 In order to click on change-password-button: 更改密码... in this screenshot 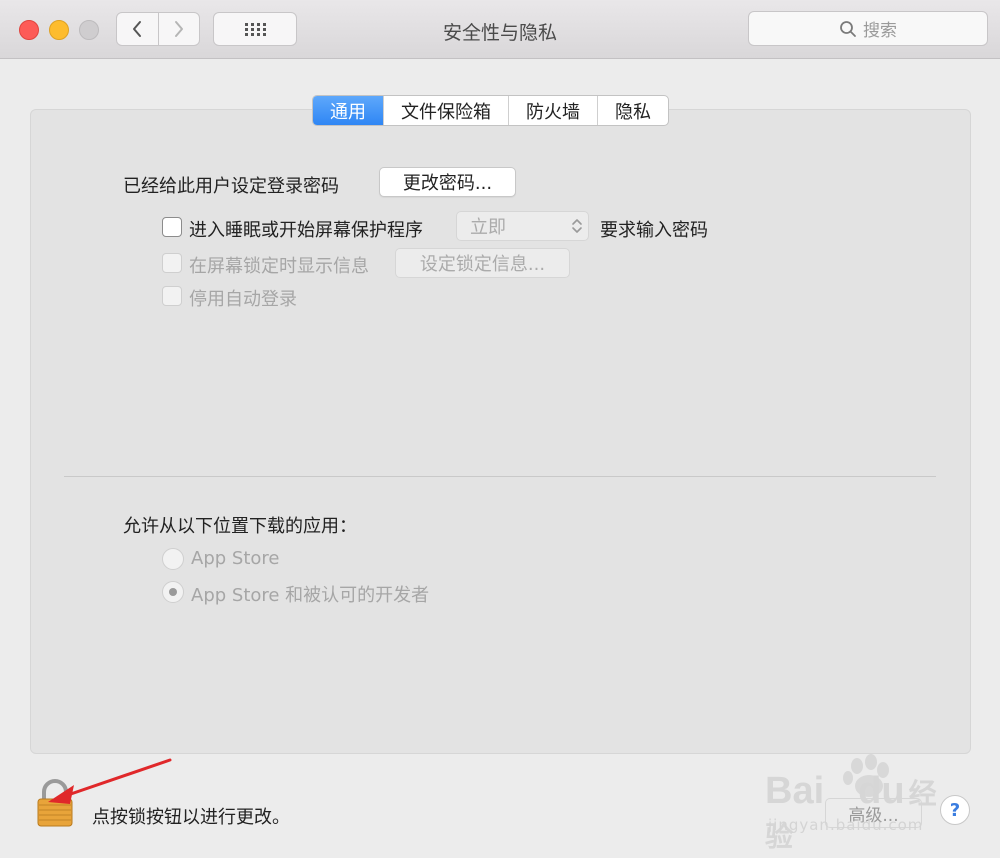, I will do `click(447, 182)`.